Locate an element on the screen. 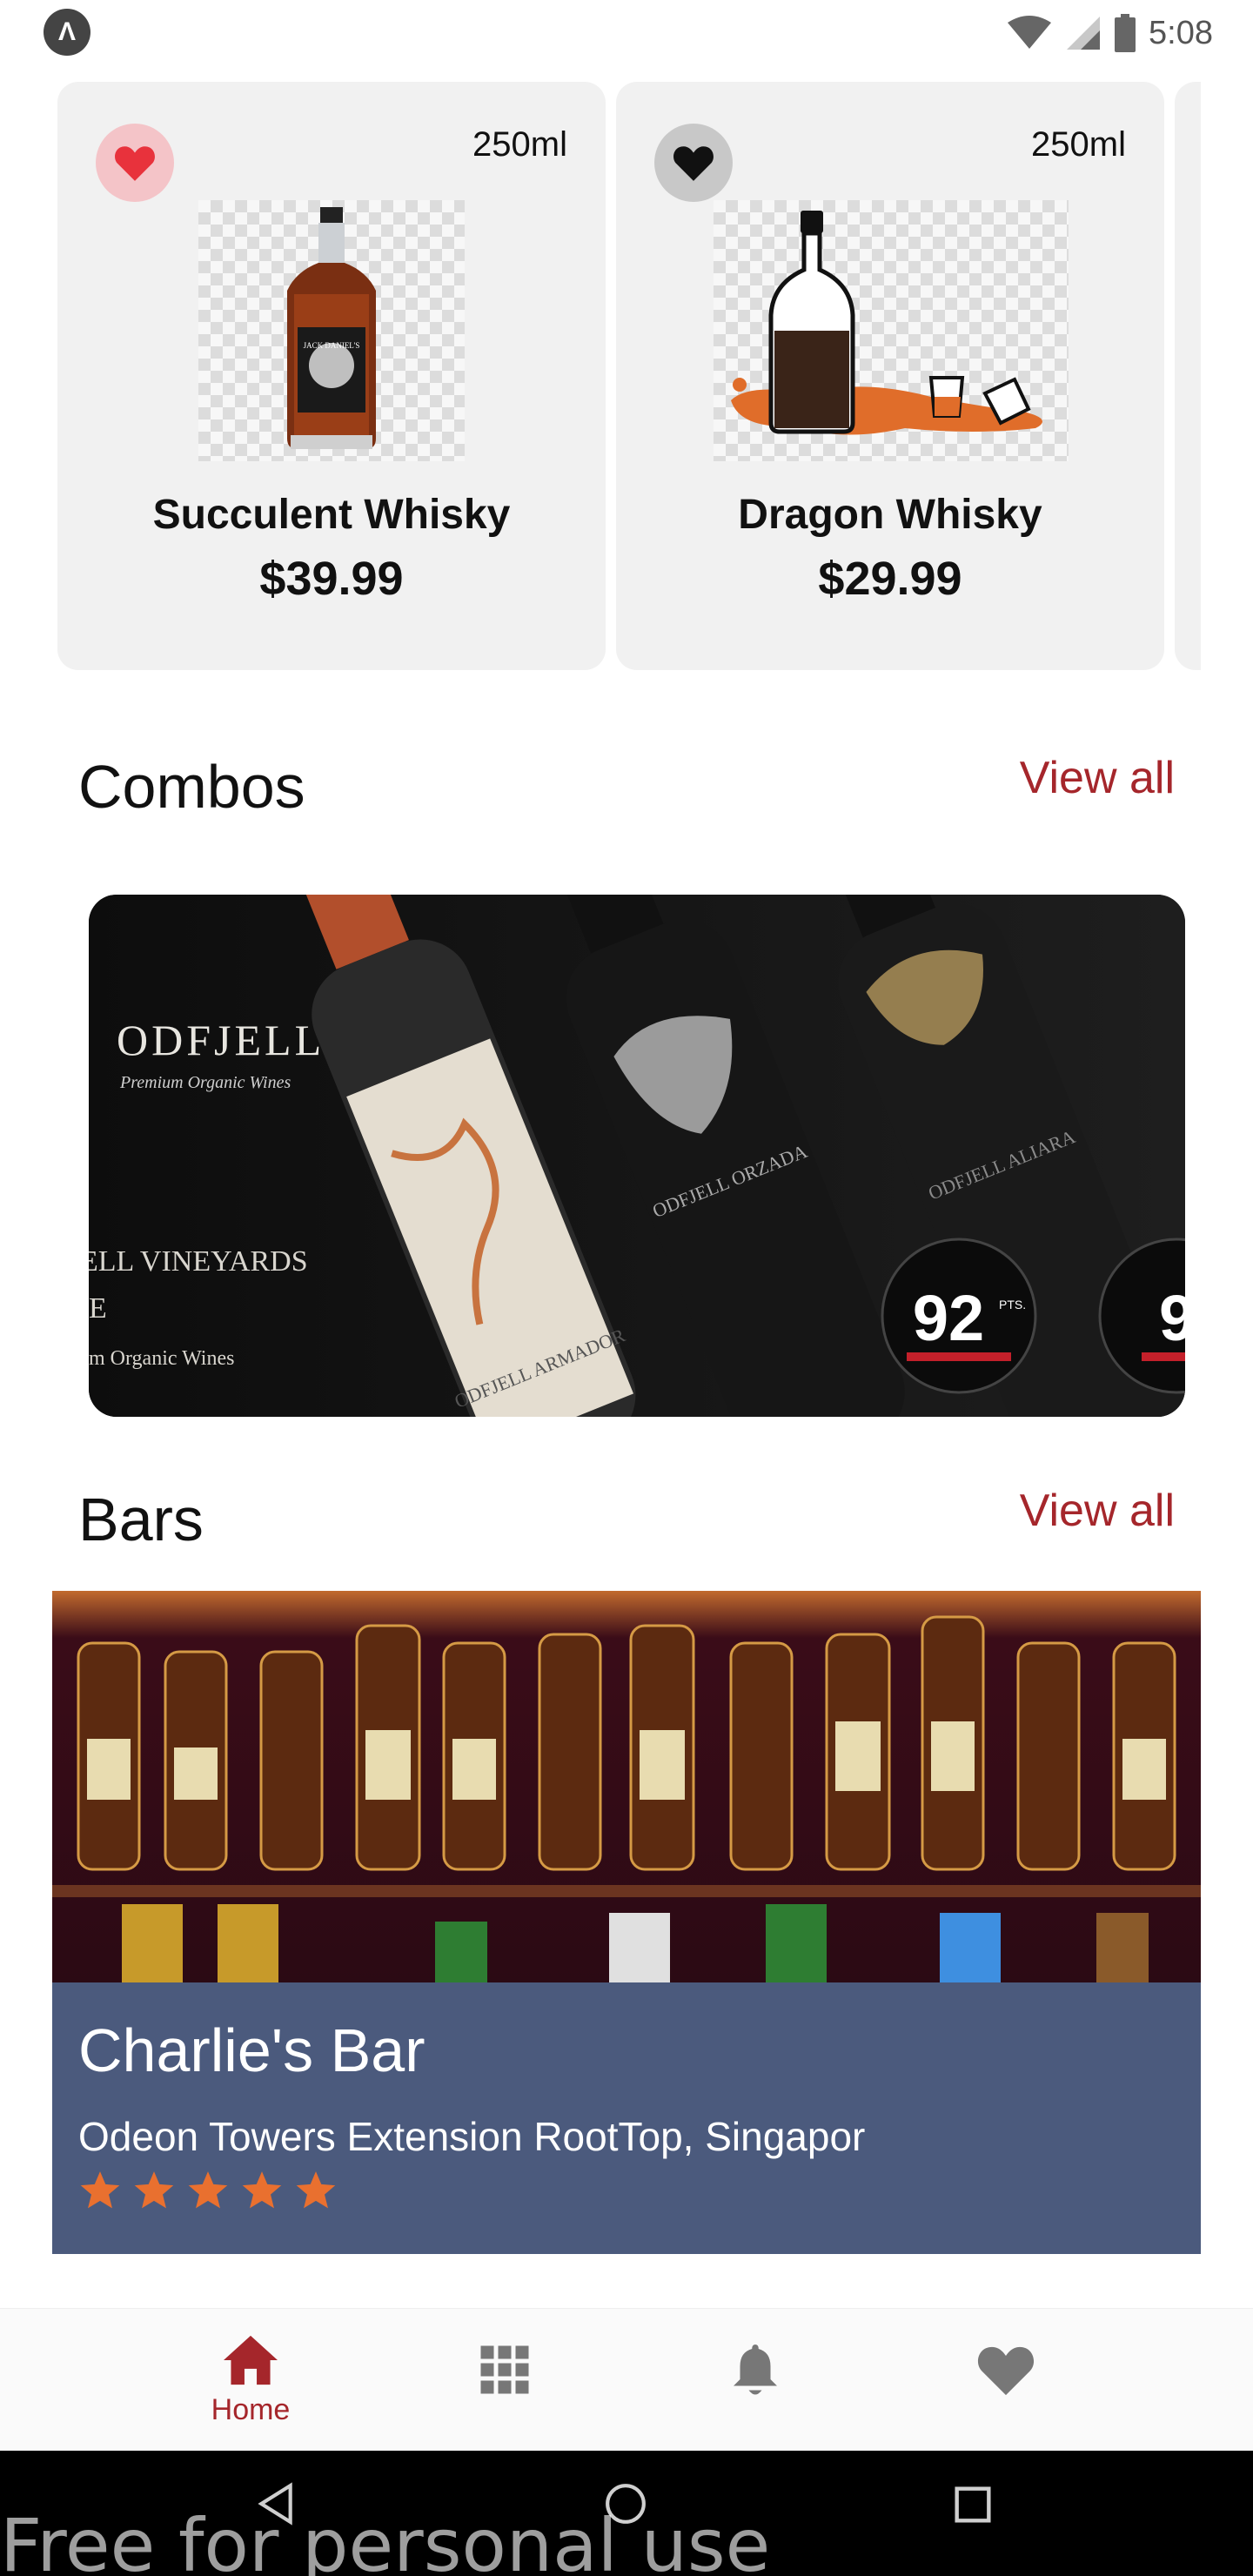 This screenshot has height=2576, width=1253. banner-line-2: E is located at coordinates (98, 1308).